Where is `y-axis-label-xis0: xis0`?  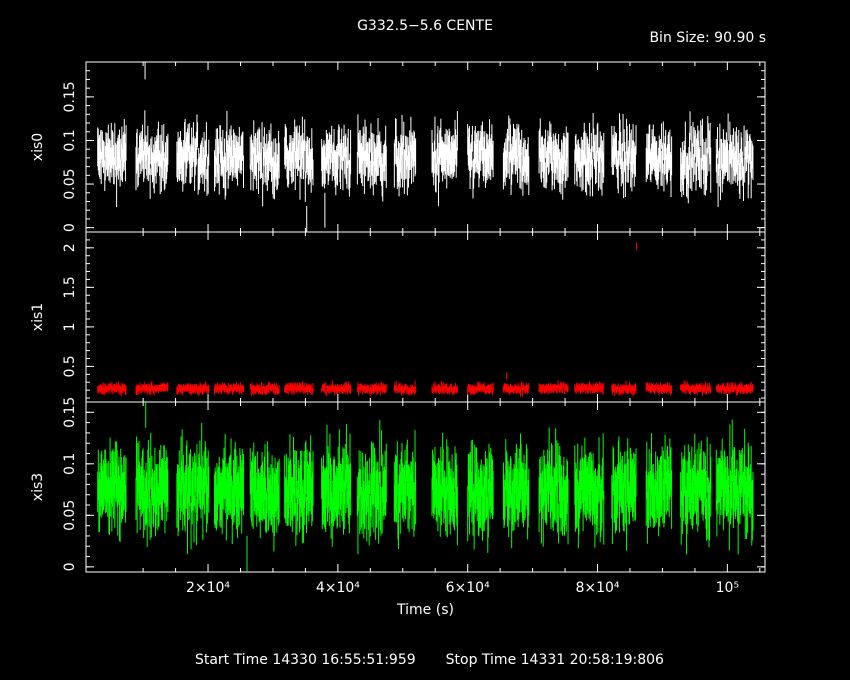 y-axis-label-xis0: xis0 is located at coordinates (38, 147).